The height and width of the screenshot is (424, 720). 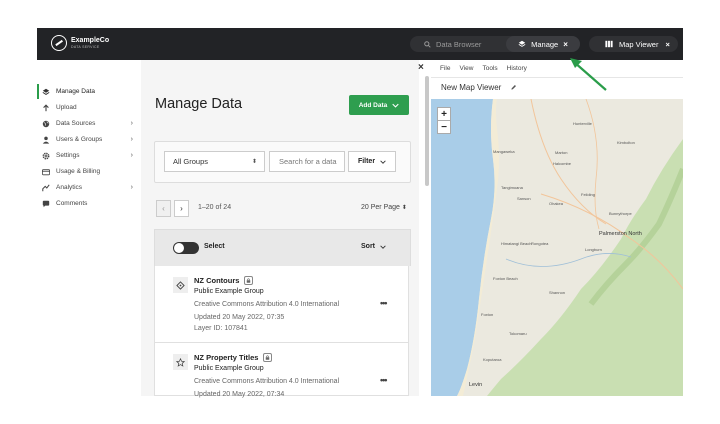 What do you see at coordinates (556, 203) in the screenshot?
I see `map-label: Ohakea` at bounding box center [556, 203].